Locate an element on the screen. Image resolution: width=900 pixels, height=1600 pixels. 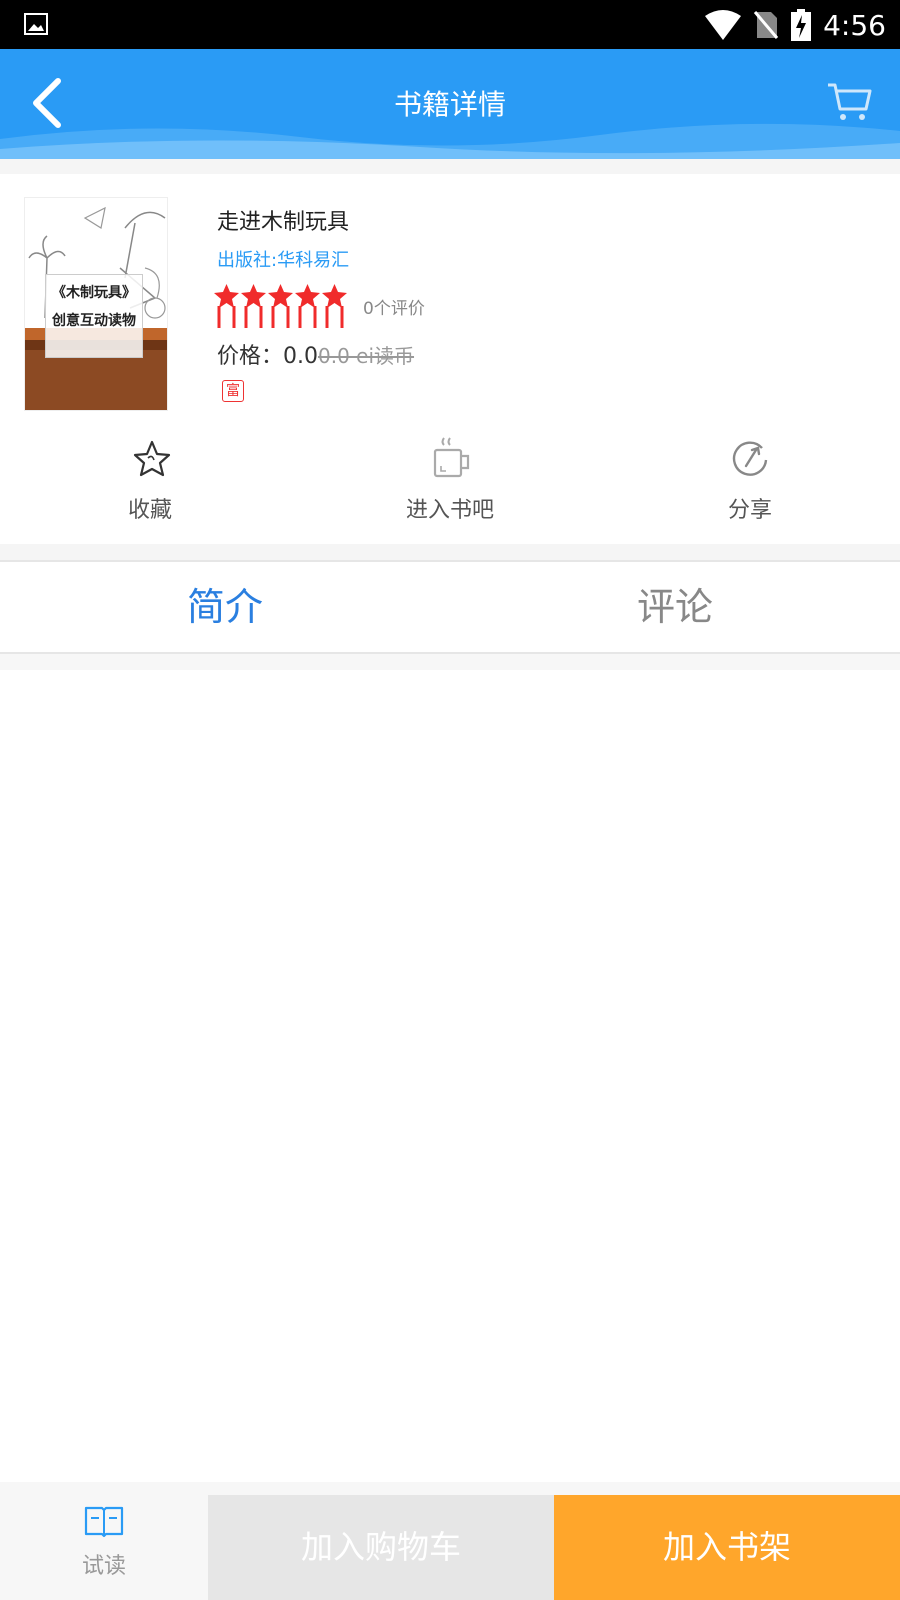
app-header: 书籍详情 is located at coordinates (450, 104).